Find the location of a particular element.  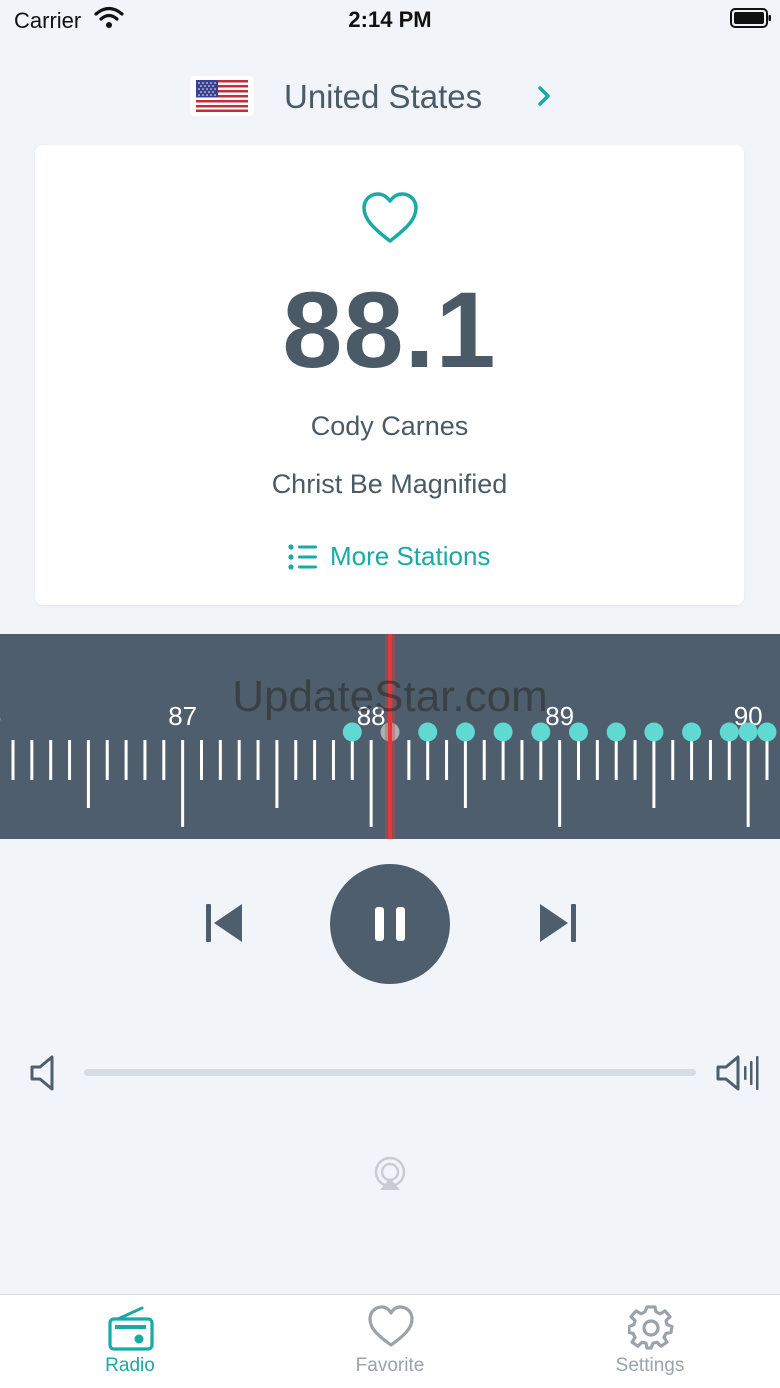

play-pause-button is located at coordinates (390, 924).